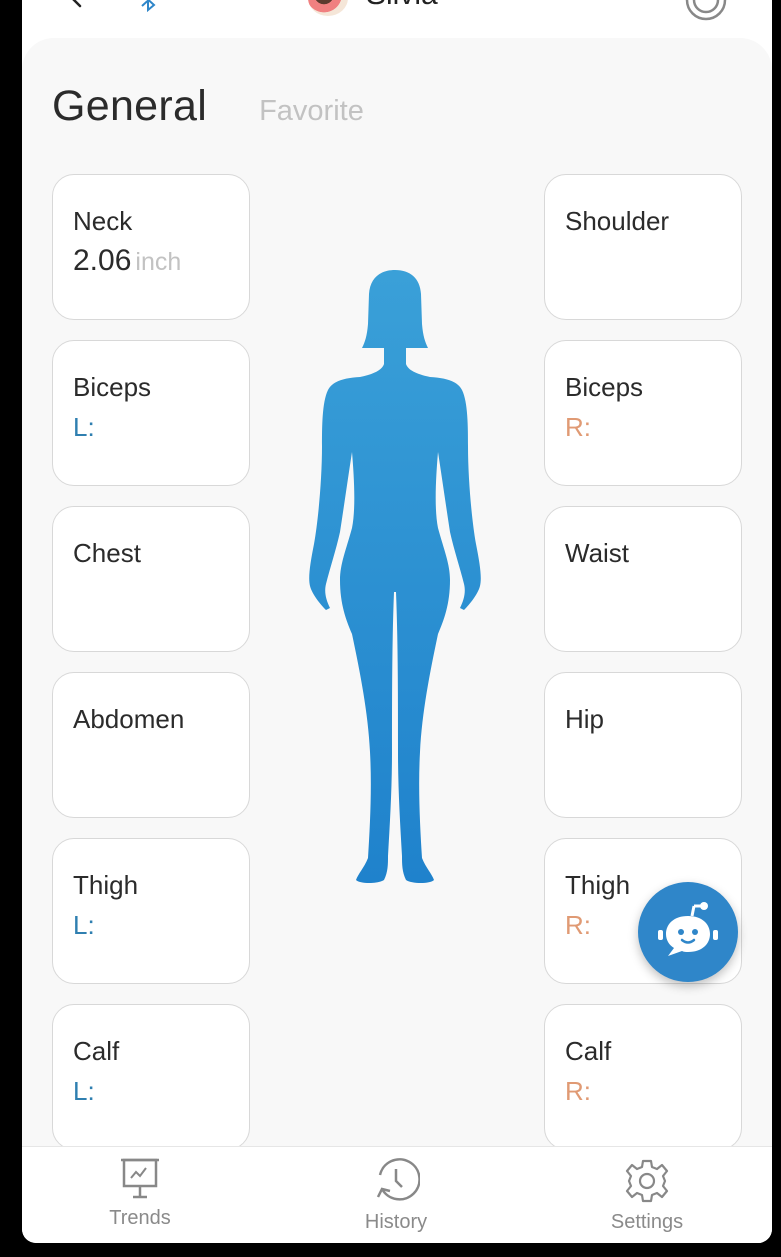 This screenshot has width=781, height=1257. Describe the element at coordinates (158, 262) in the screenshot. I see `measurement-unit: inch` at that location.